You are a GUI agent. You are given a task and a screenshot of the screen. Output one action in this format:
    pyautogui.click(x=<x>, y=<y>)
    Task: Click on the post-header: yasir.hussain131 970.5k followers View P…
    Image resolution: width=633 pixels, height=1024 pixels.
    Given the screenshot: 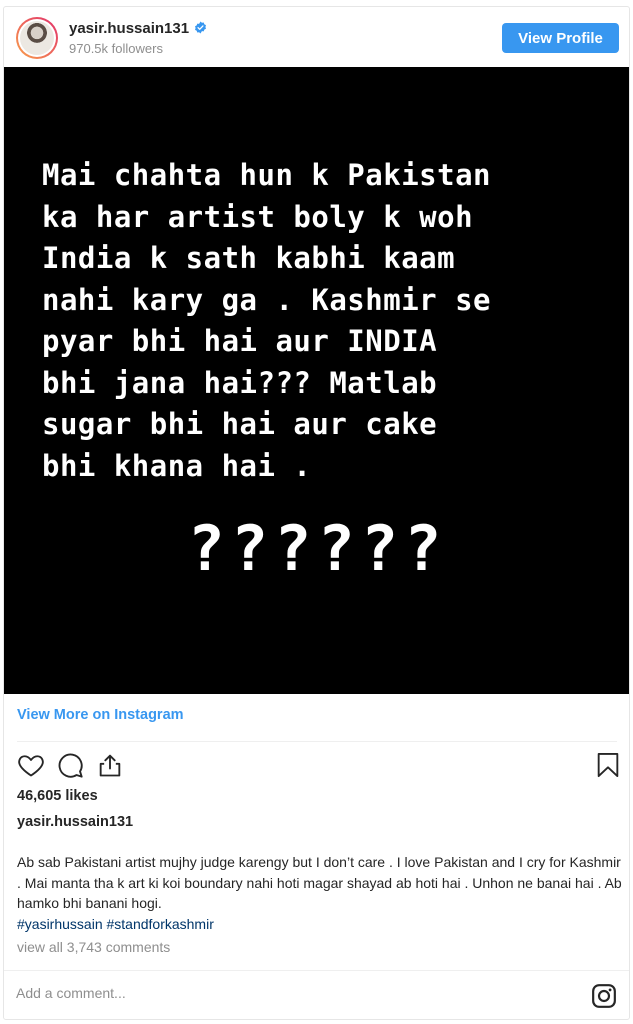 What is the action you would take?
    pyautogui.click(x=316, y=37)
    